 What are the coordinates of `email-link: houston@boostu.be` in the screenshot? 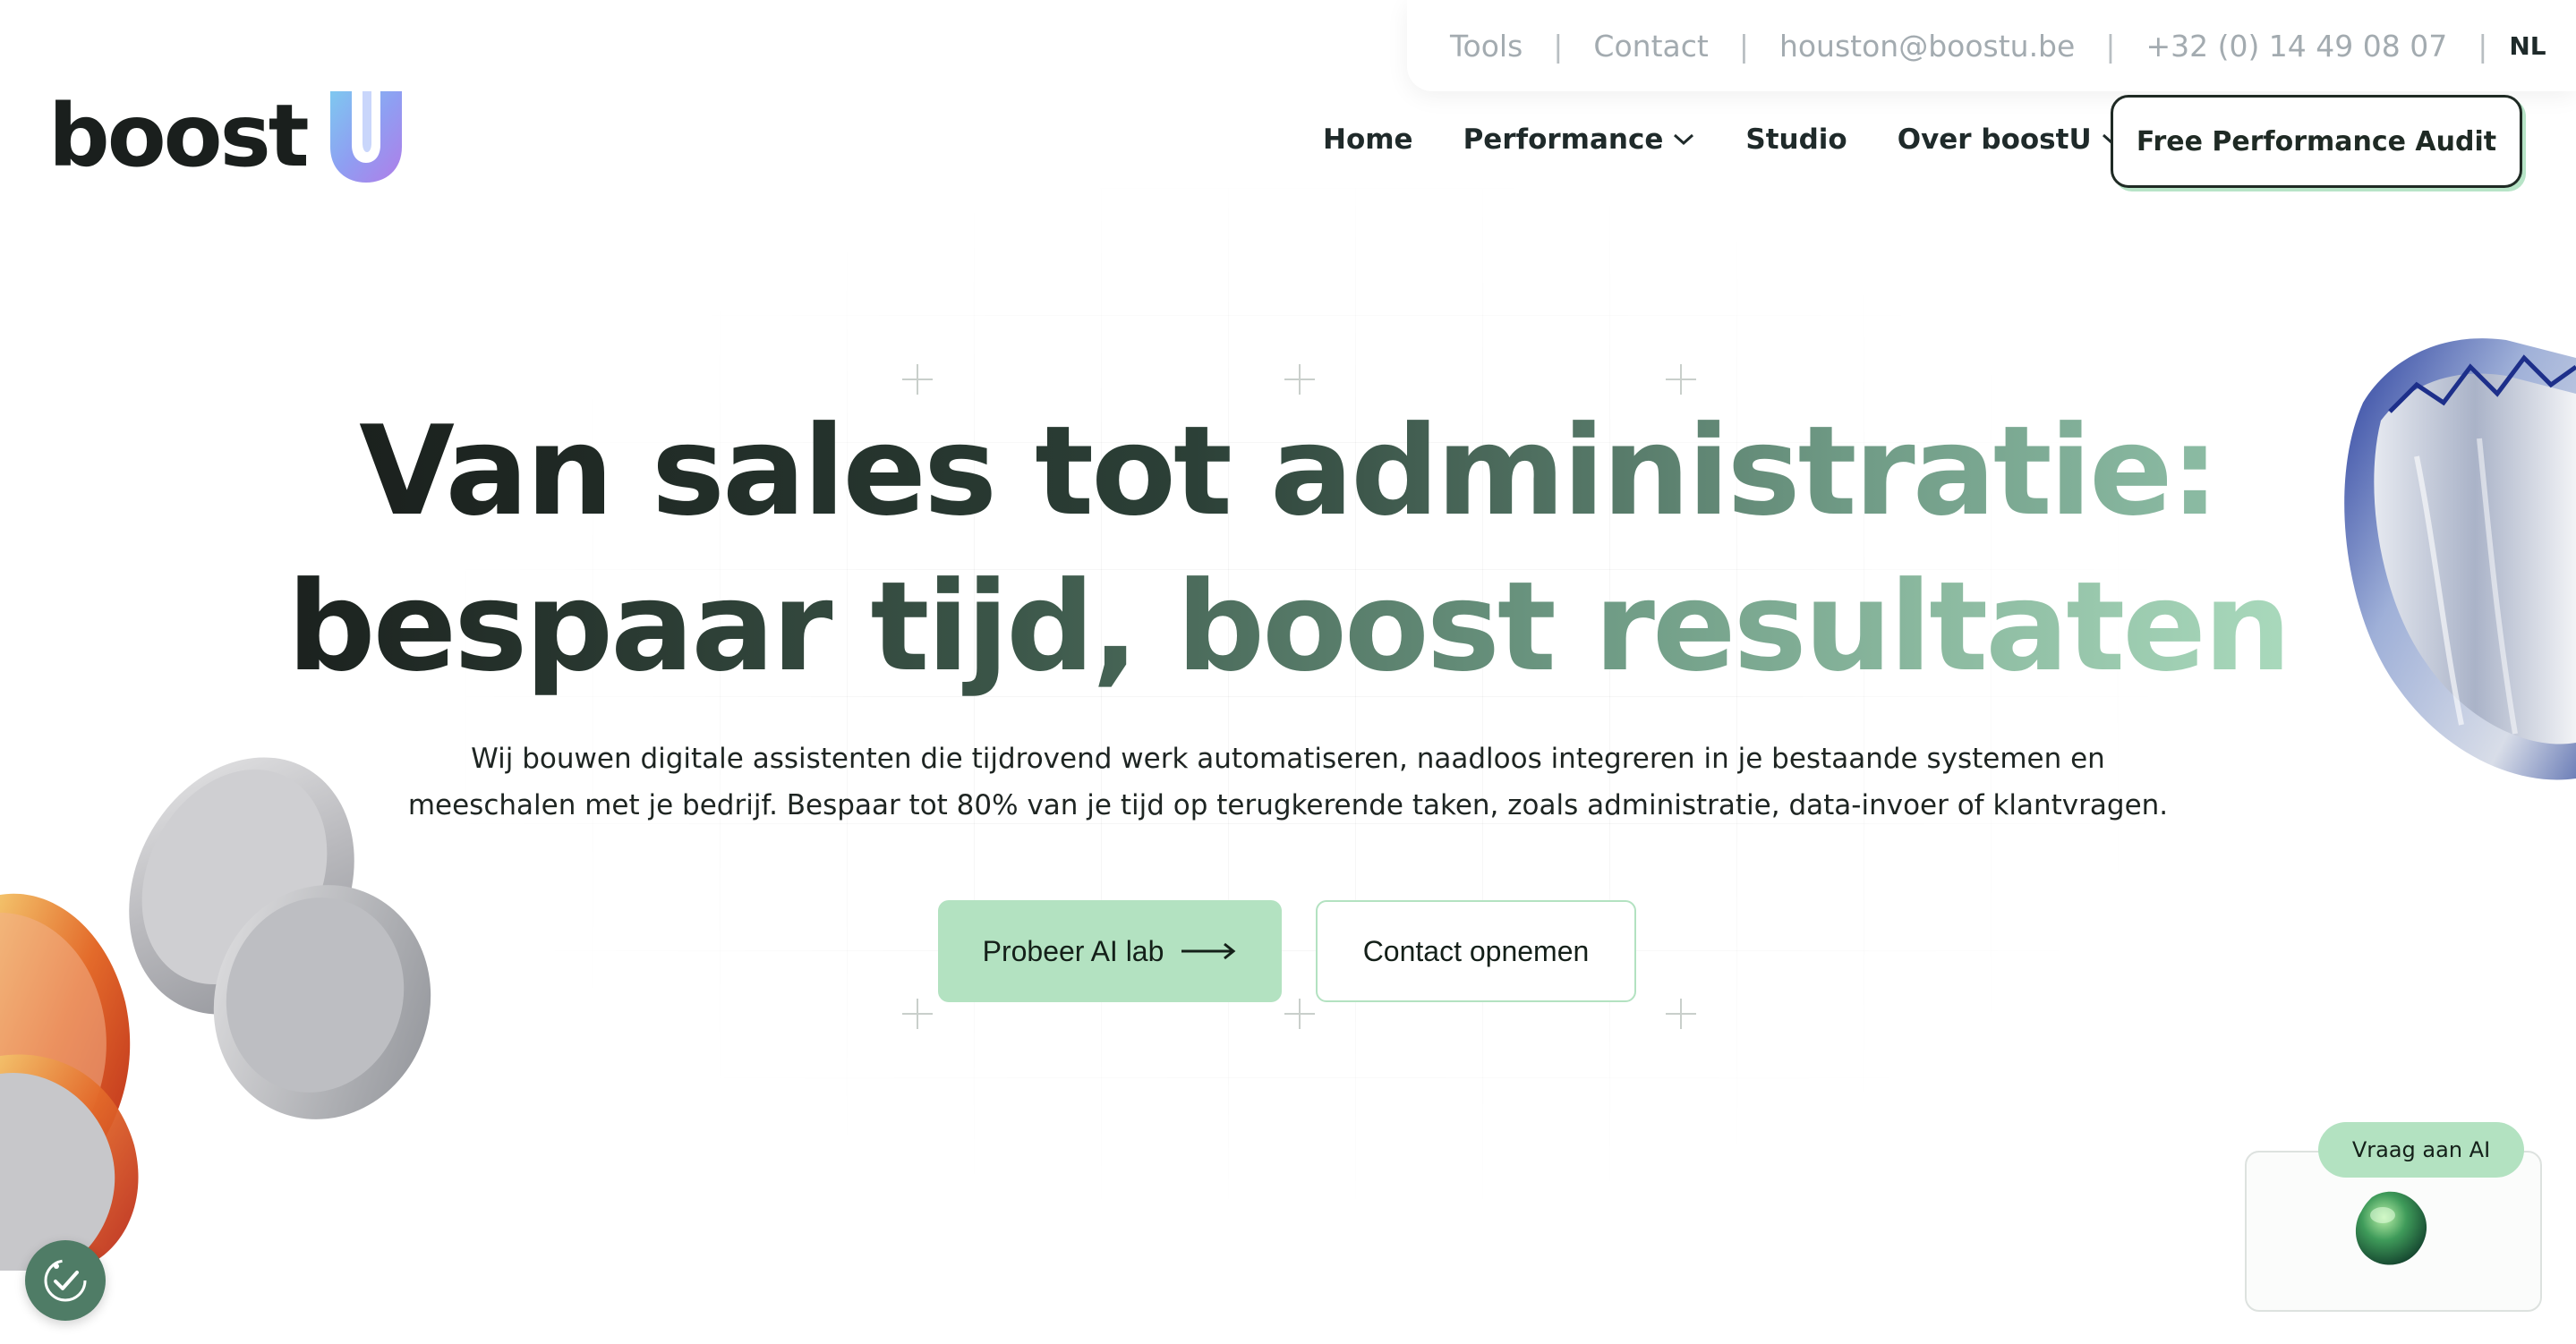 It's located at (1927, 46).